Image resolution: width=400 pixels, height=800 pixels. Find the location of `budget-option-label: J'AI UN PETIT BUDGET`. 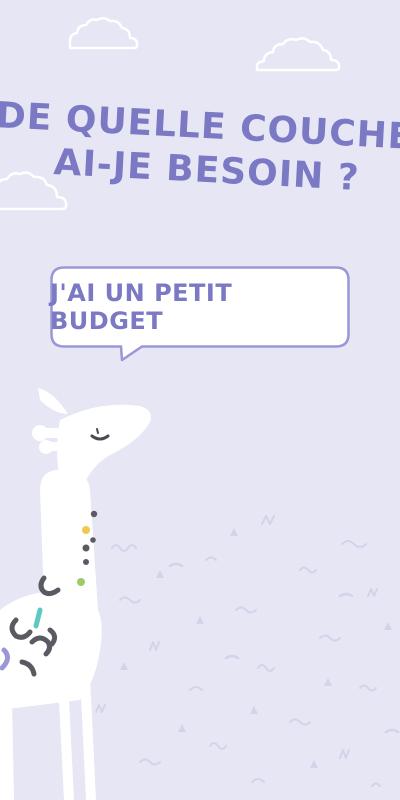

budget-option-label: J'AI UN PETIT BUDGET is located at coordinates (200, 307).